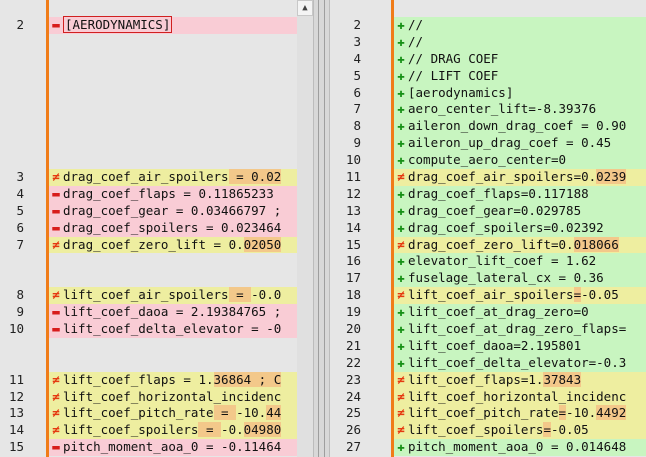 The height and width of the screenshot is (457, 646). I want to click on diff-line: 14 ✚ drag_coef_spoilers=0.02392, so click(488, 228).